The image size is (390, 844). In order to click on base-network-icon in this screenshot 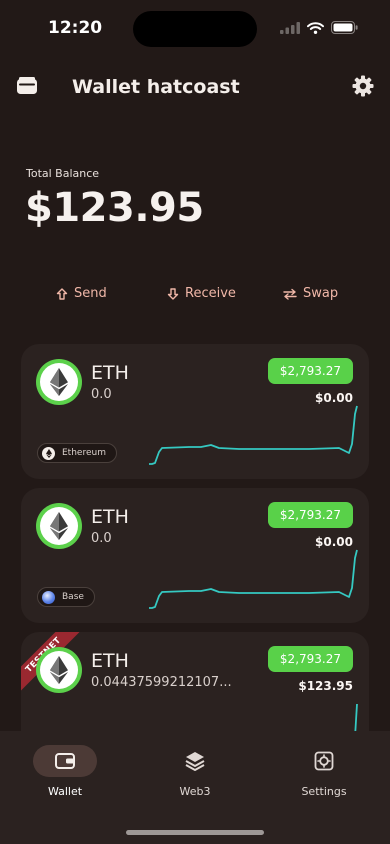, I will do `click(48, 597)`.